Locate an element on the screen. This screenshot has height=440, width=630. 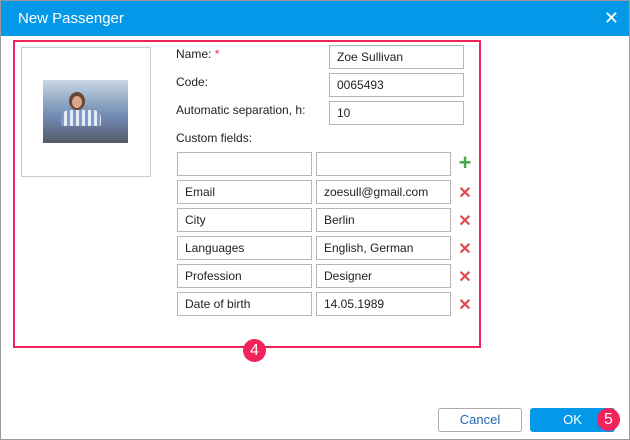
dialog-title: New Passenger is located at coordinates (71, 18).